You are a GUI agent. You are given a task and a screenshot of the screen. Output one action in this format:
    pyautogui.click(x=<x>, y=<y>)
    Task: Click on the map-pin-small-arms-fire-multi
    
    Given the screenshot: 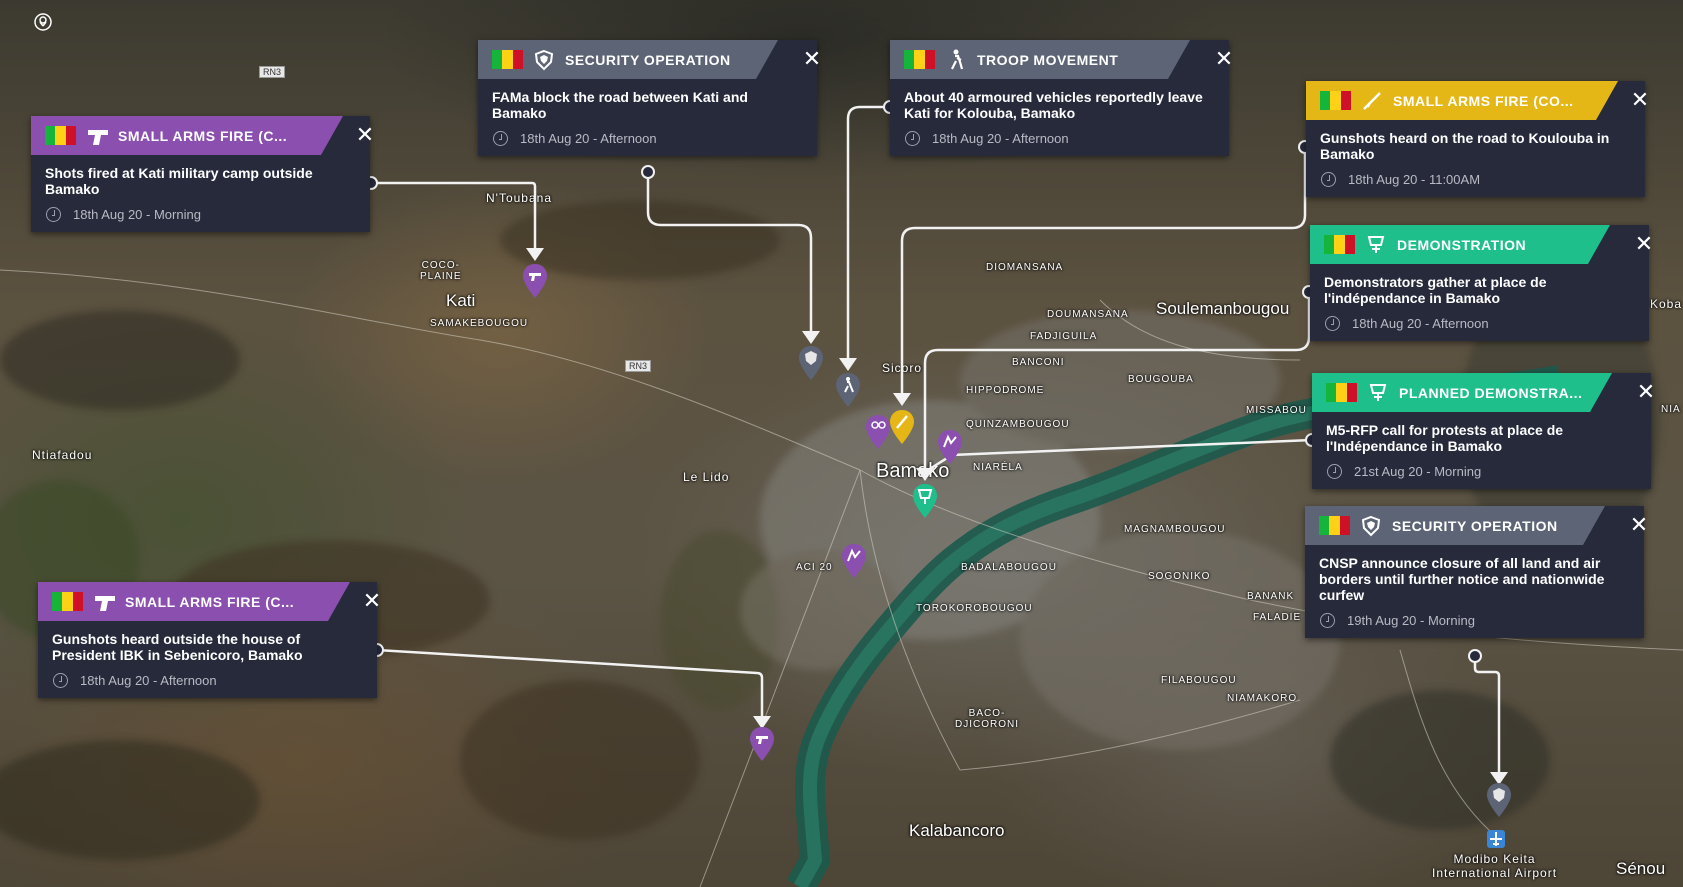 What is the action you would take?
    pyautogui.click(x=878, y=432)
    